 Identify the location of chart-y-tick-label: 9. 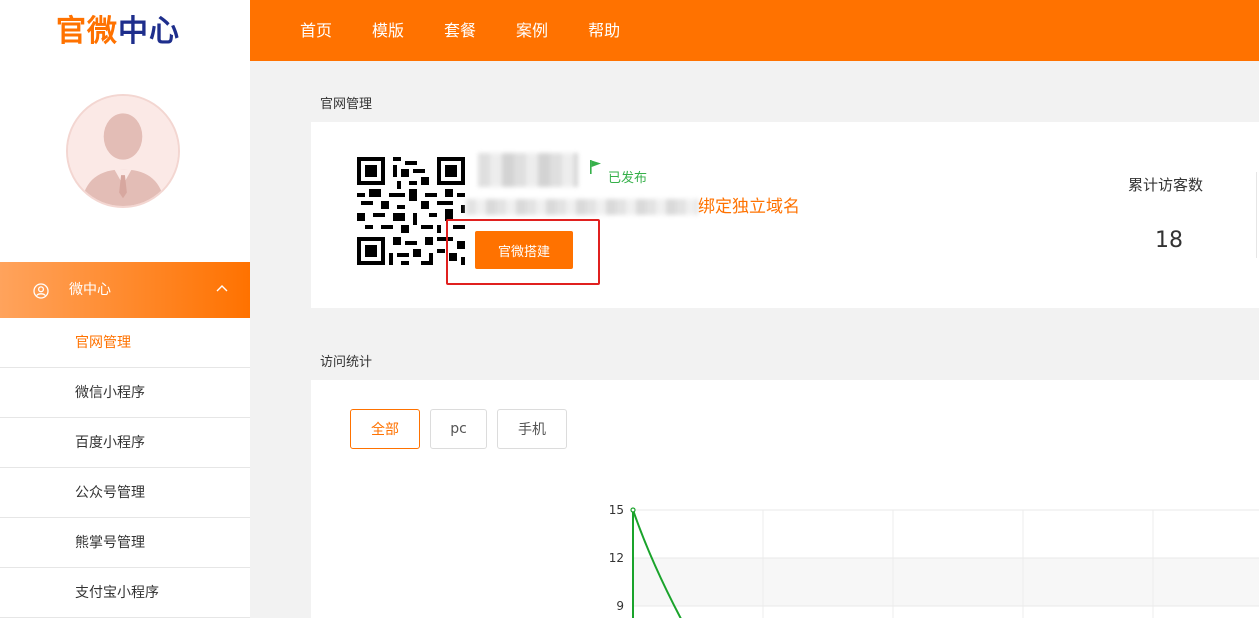
(620, 606).